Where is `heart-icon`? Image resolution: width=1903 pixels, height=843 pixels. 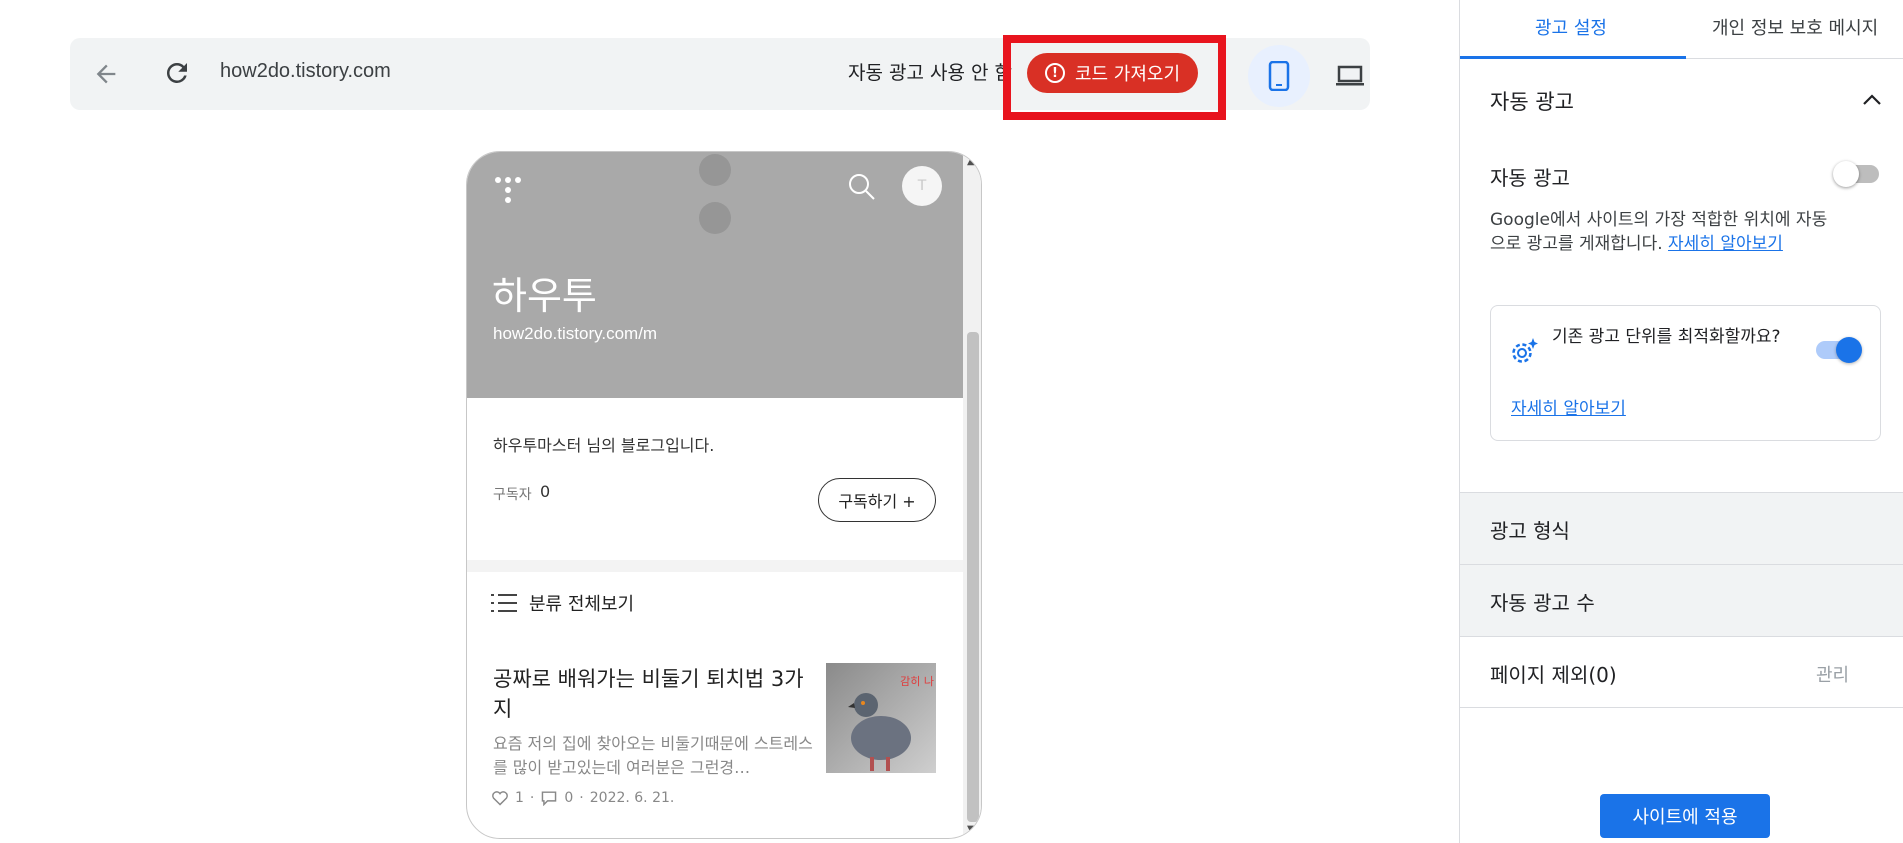 heart-icon is located at coordinates (500, 798).